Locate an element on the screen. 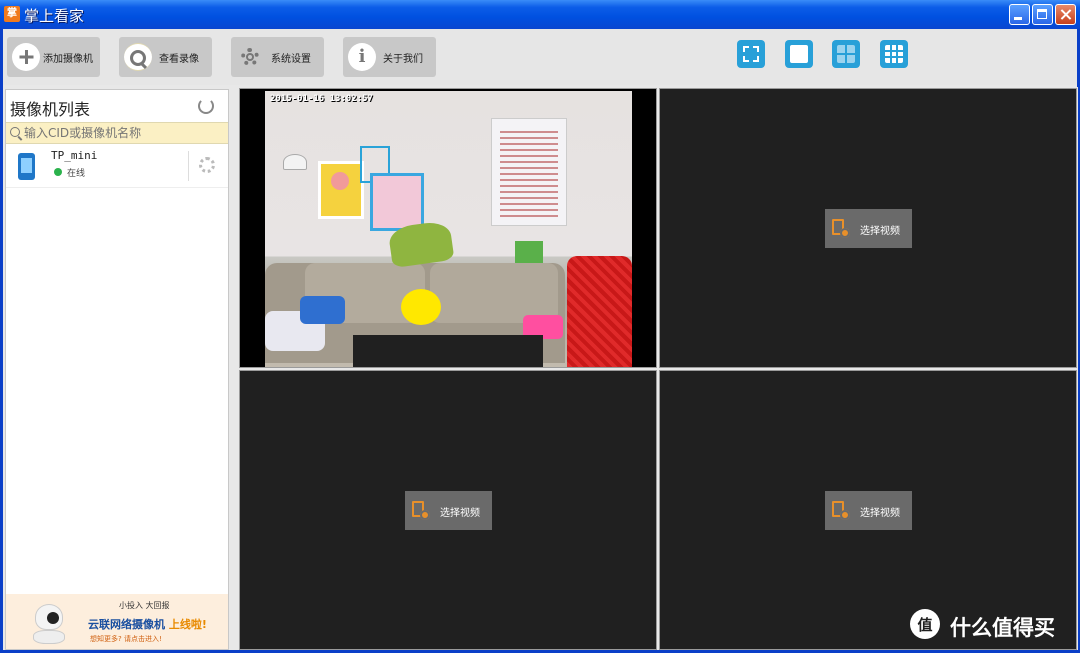 The width and height of the screenshot is (1080, 653). about-label: 关于我们 is located at coordinates (403, 59).